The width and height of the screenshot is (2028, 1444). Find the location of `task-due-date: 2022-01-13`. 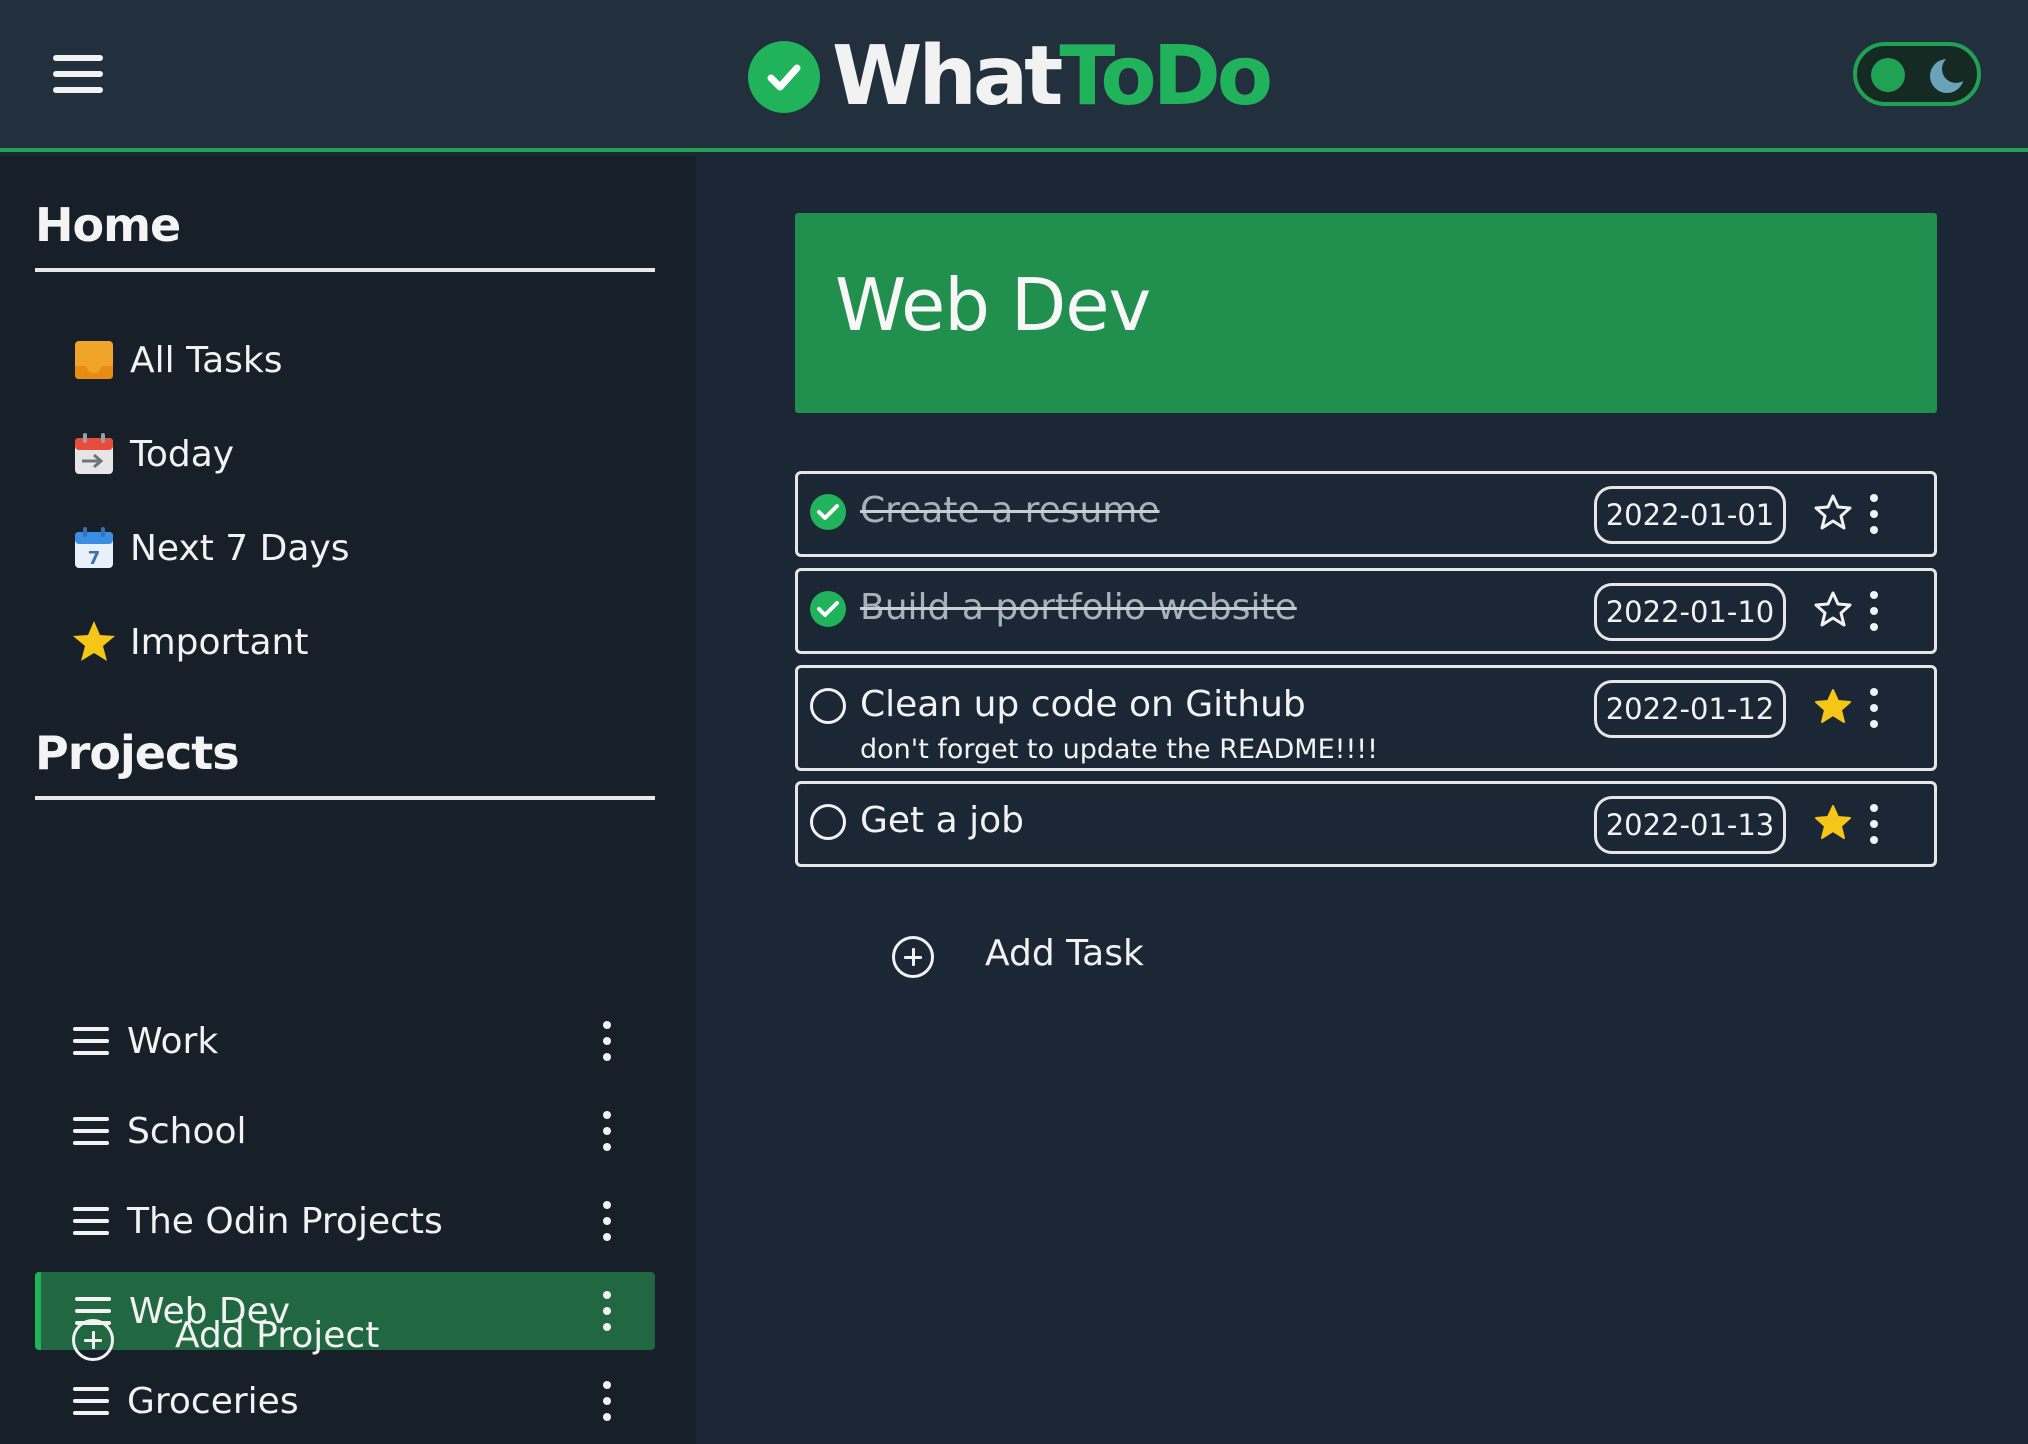

task-due-date: 2022-01-13 is located at coordinates (1690, 825).